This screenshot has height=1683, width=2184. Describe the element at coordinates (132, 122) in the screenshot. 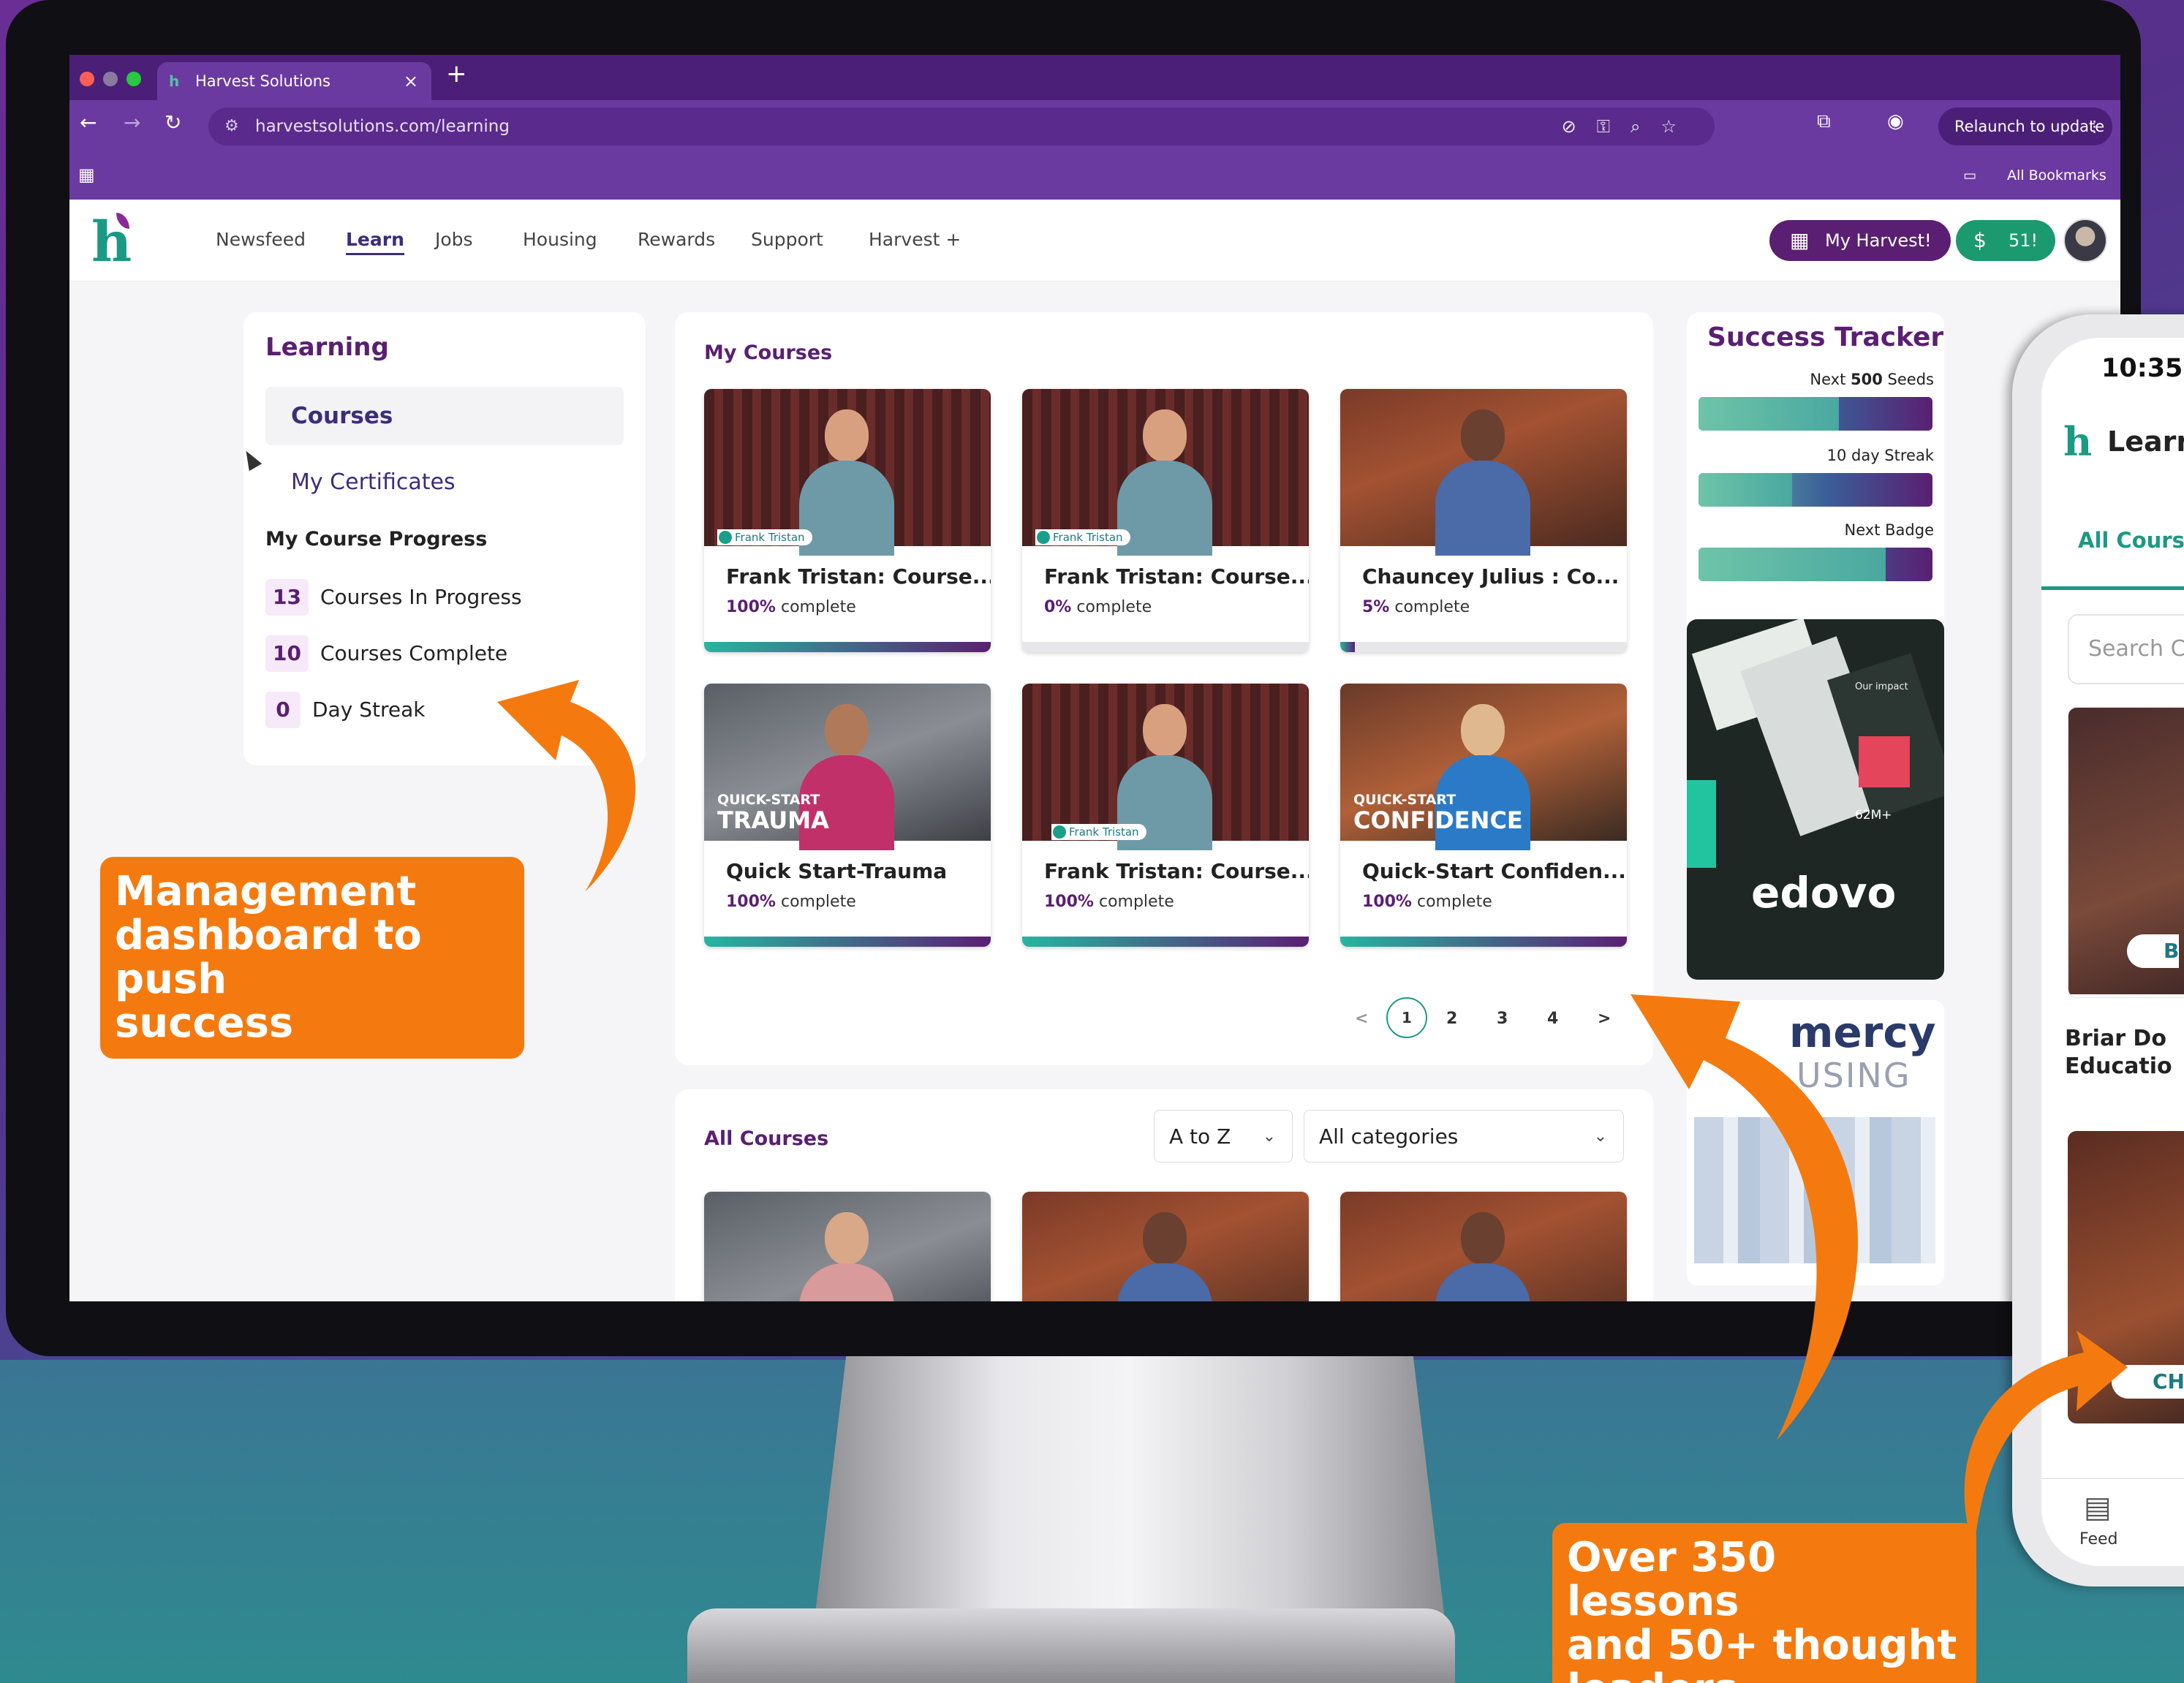

I see `forward-icon: →` at that location.